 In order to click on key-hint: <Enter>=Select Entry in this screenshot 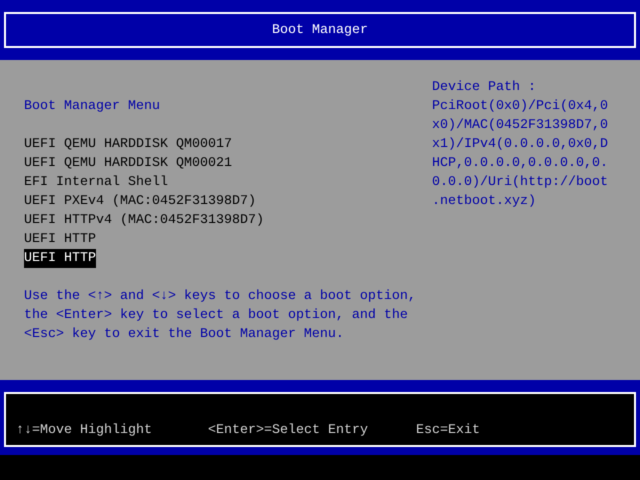, I will do `click(288, 431)`.